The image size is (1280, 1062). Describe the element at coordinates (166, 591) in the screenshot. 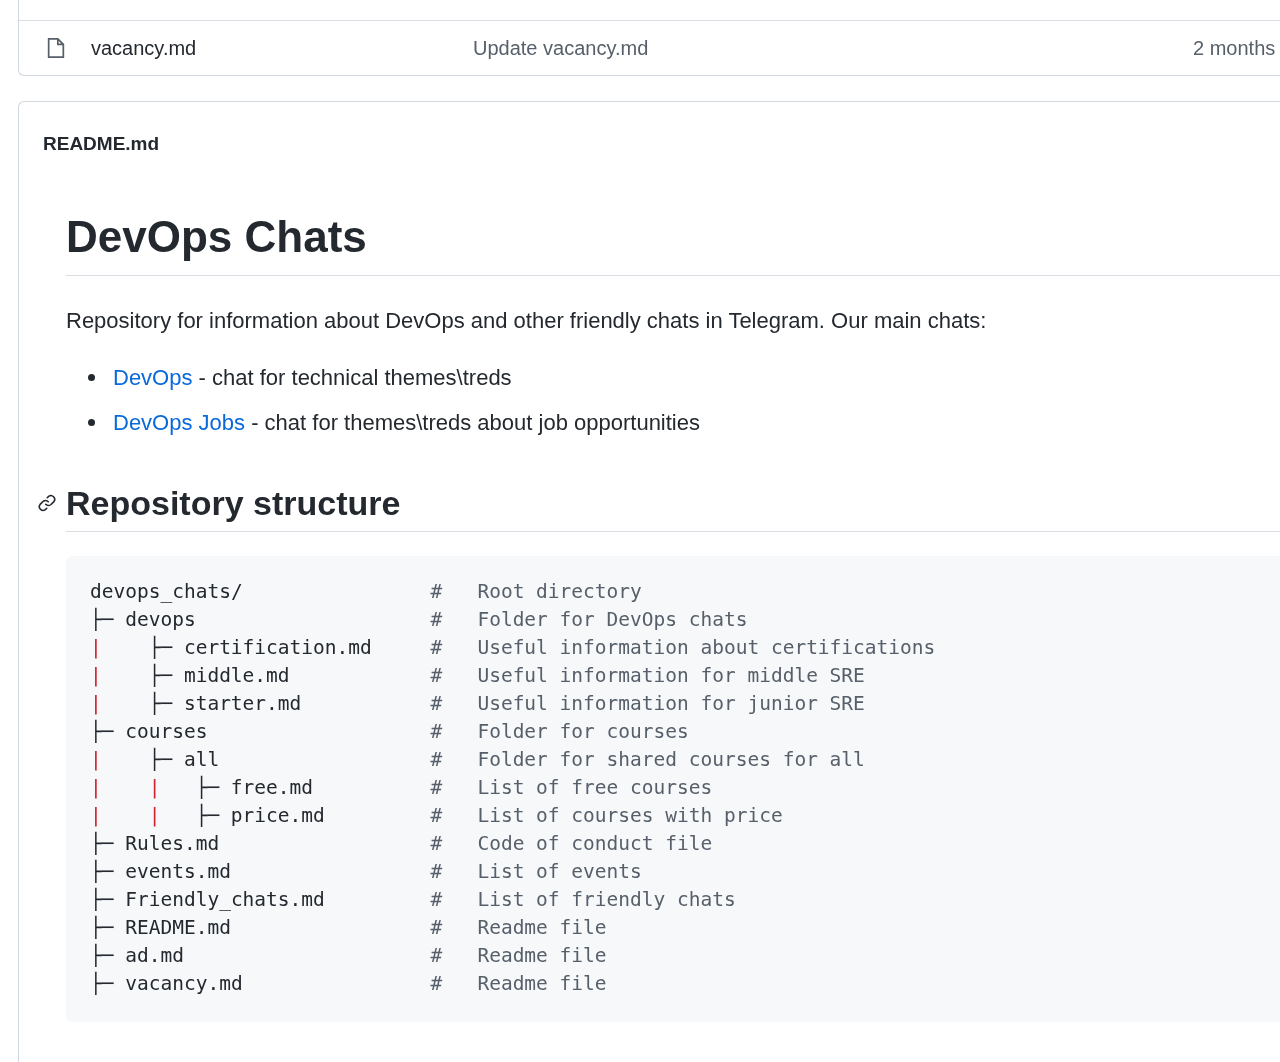

I see `tree-entry: devops_chats/` at that location.